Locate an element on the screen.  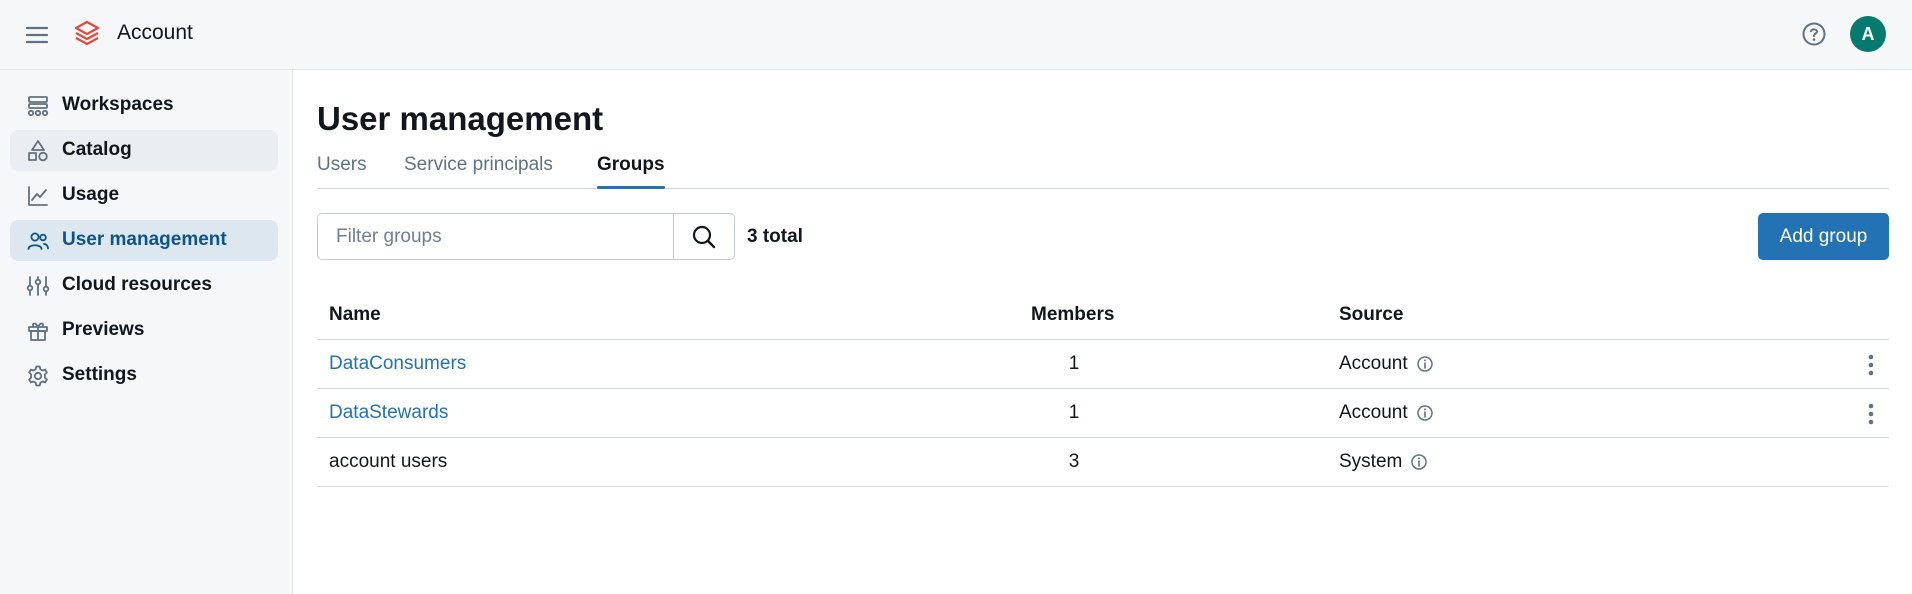
sidebar-item-workspaces: Workspaces is located at coordinates (144, 105).